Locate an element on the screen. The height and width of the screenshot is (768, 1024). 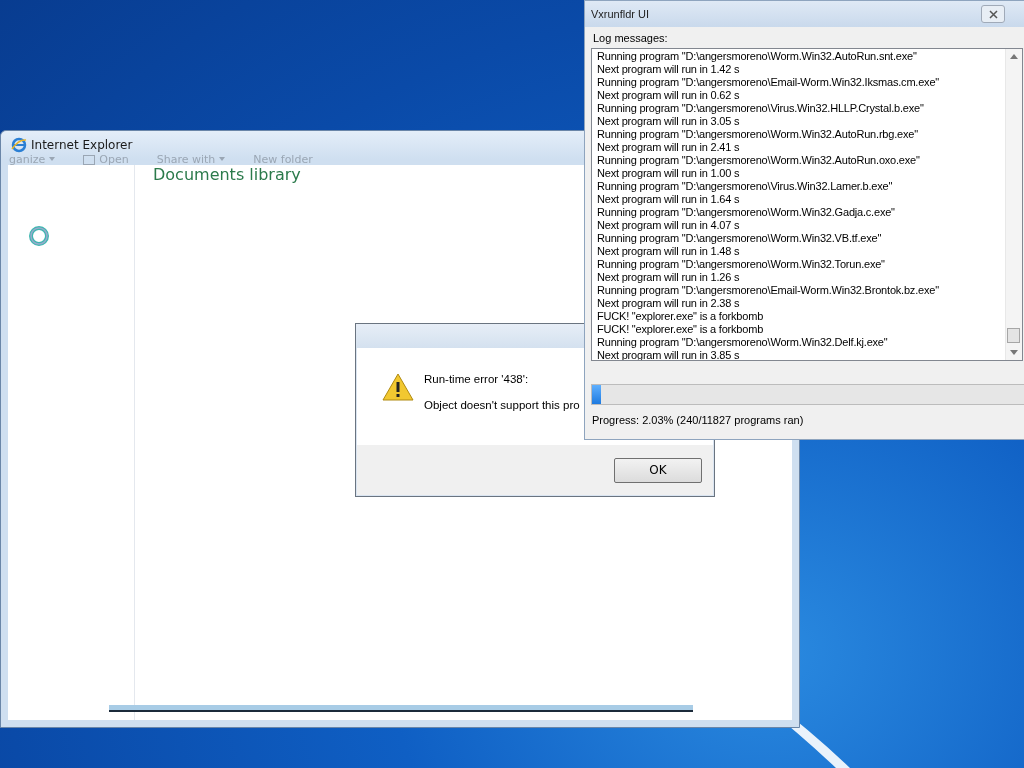
warning-icon is located at coordinates (398, 387).